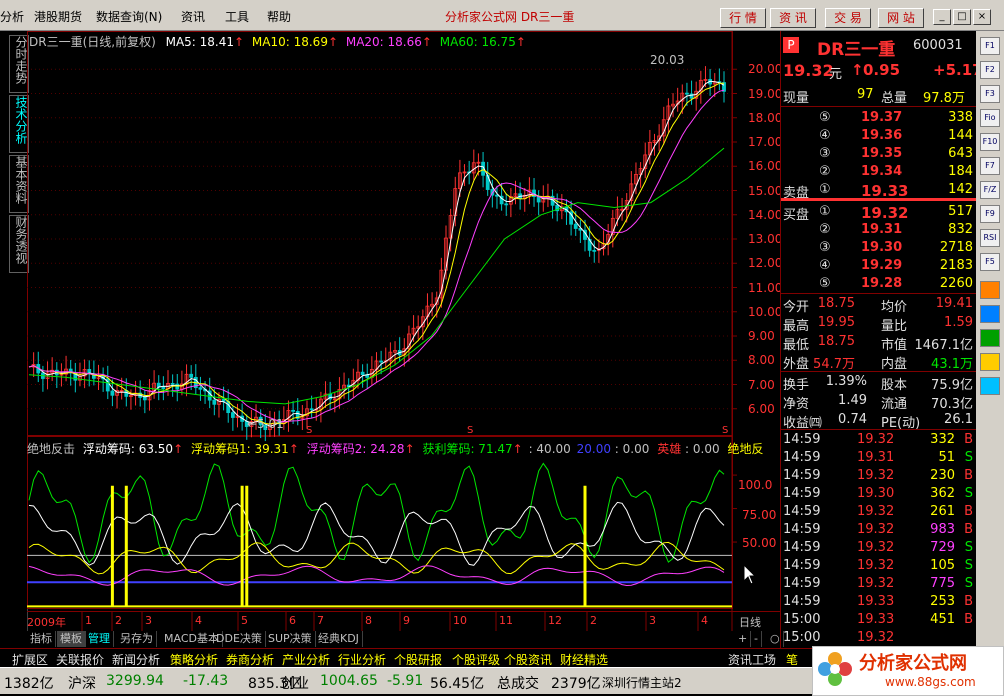  I want to click on toolbar-rsi-icon: RSI, so click(990, 238).